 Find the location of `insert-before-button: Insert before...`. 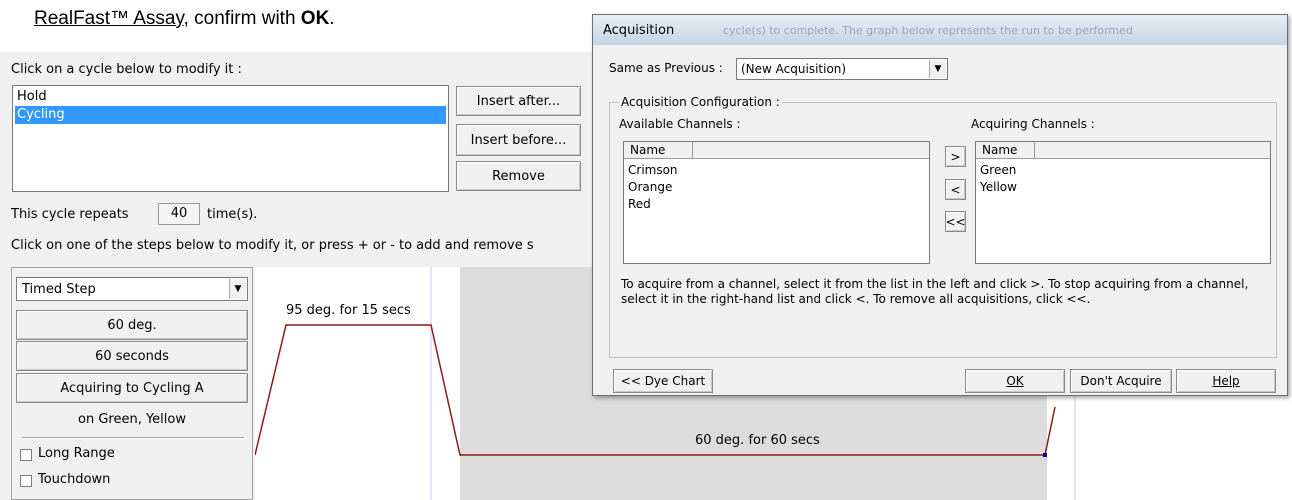

insert-before-button: Insert before... is located at coordinates (518, 140).